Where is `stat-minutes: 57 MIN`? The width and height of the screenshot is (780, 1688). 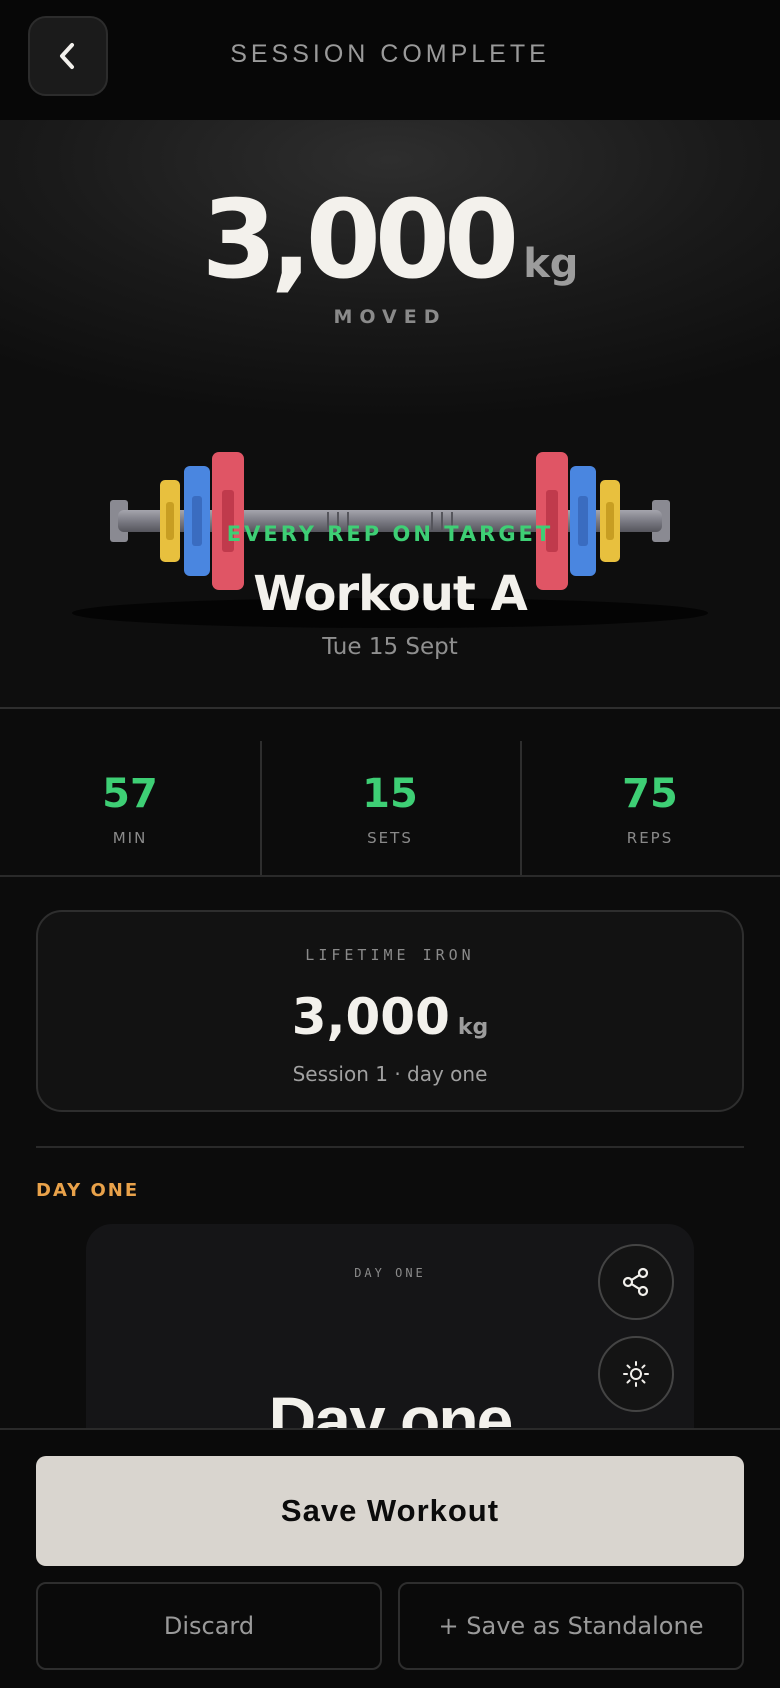
stat-minutes: 57 MIN is located at coordinates (130, 792).